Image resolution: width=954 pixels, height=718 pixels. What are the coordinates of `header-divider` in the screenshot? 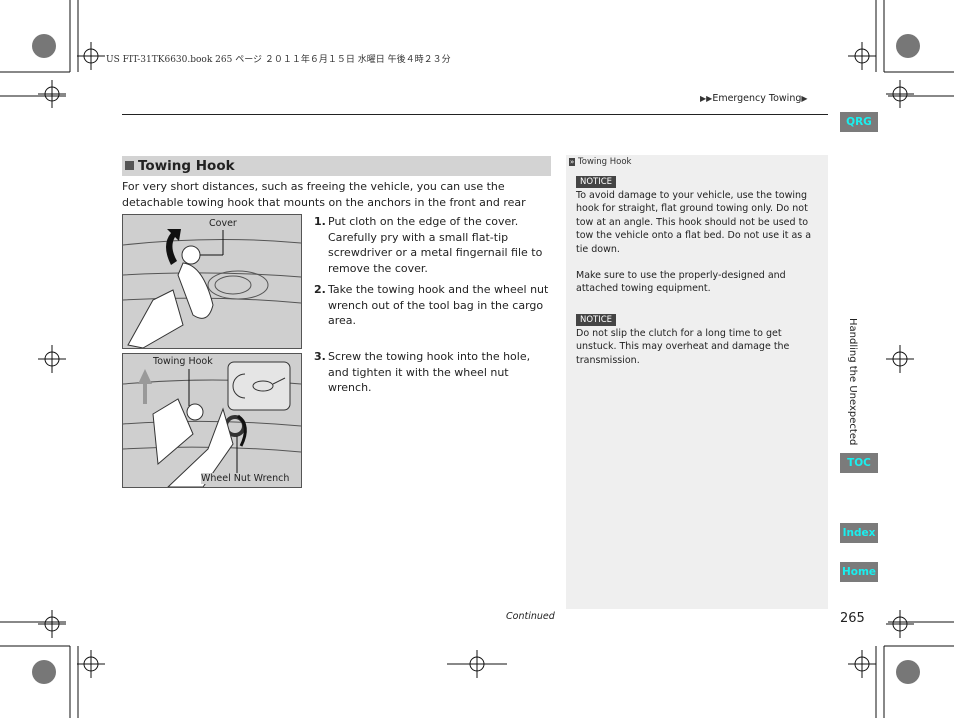 It's located at (475, 114).